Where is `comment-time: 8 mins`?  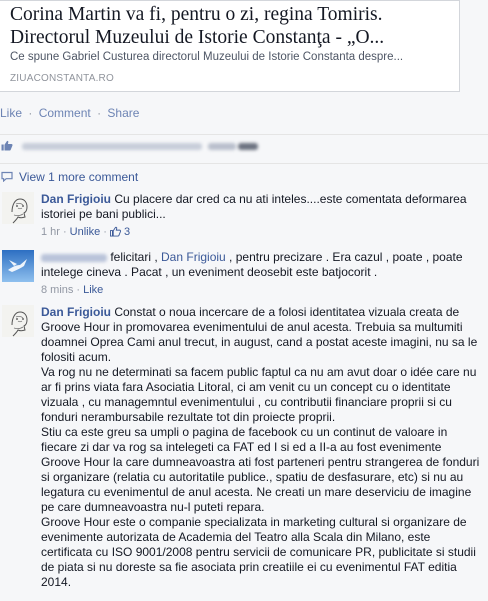 comment-time: 8 mins is located at coordinates (57, 290).